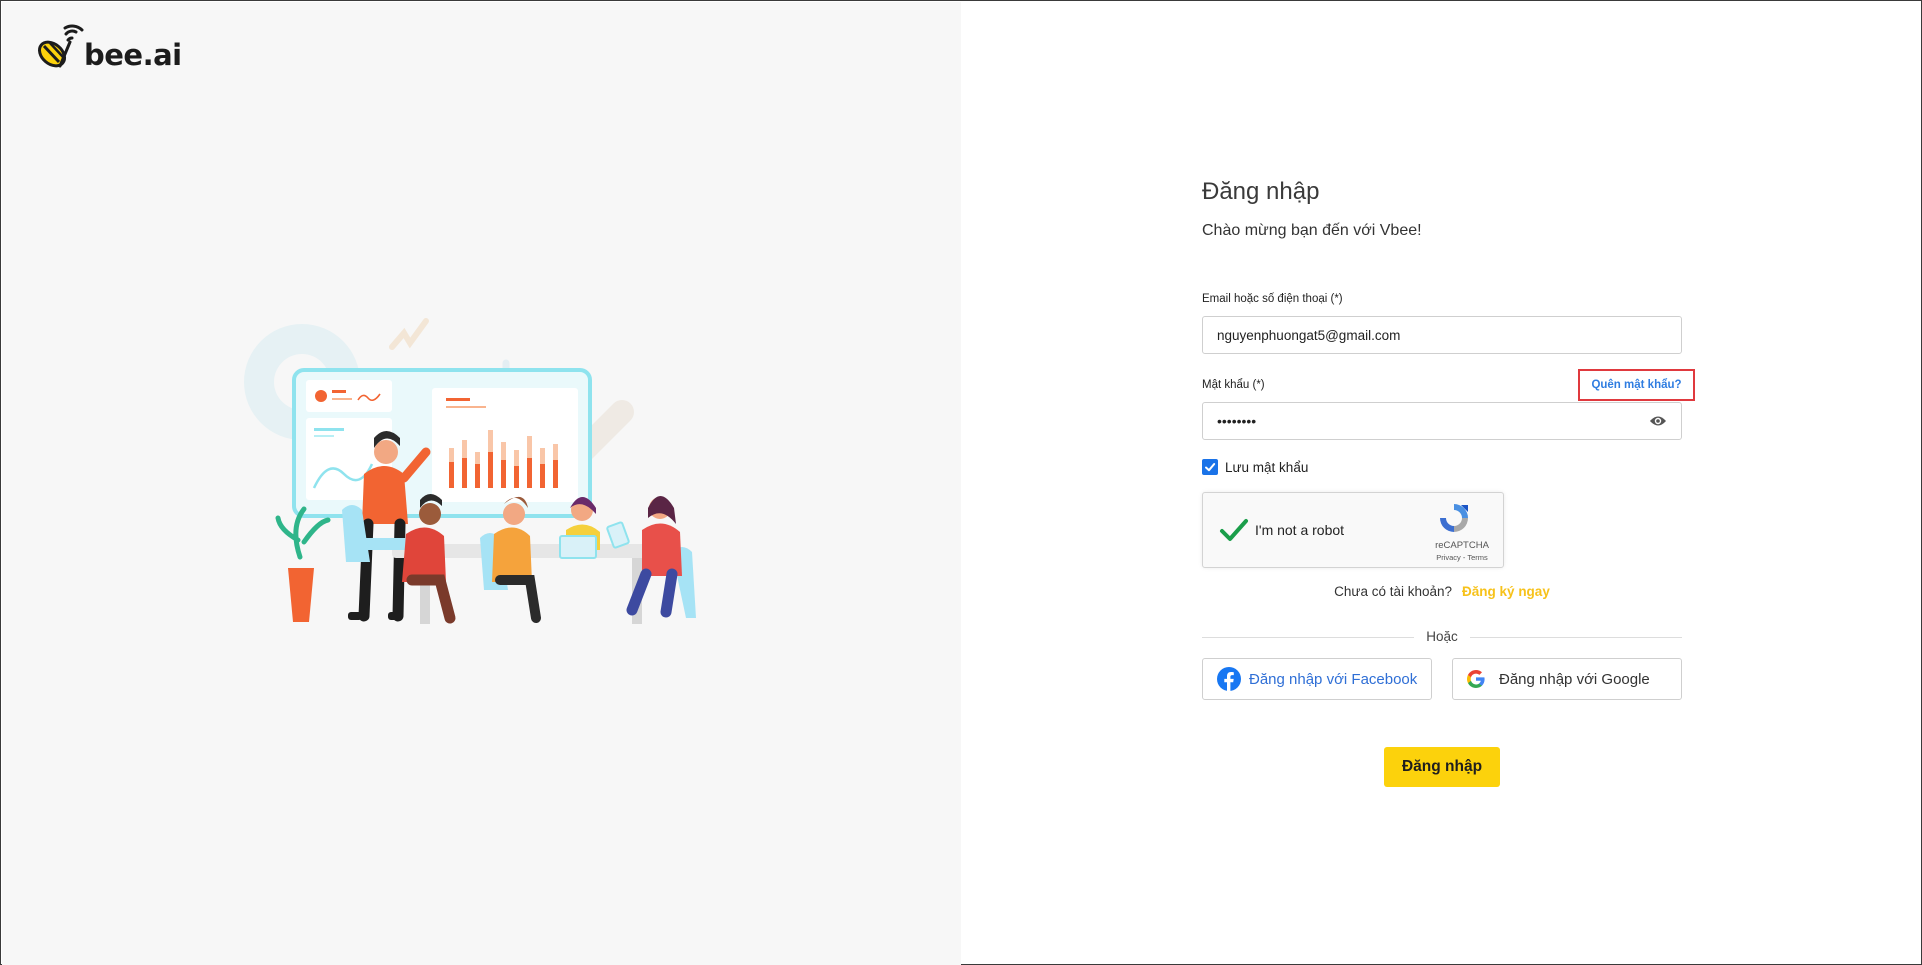  Describe the element at coordinates (1476, 679) in the screenshot. I see `google-icon` at that location.